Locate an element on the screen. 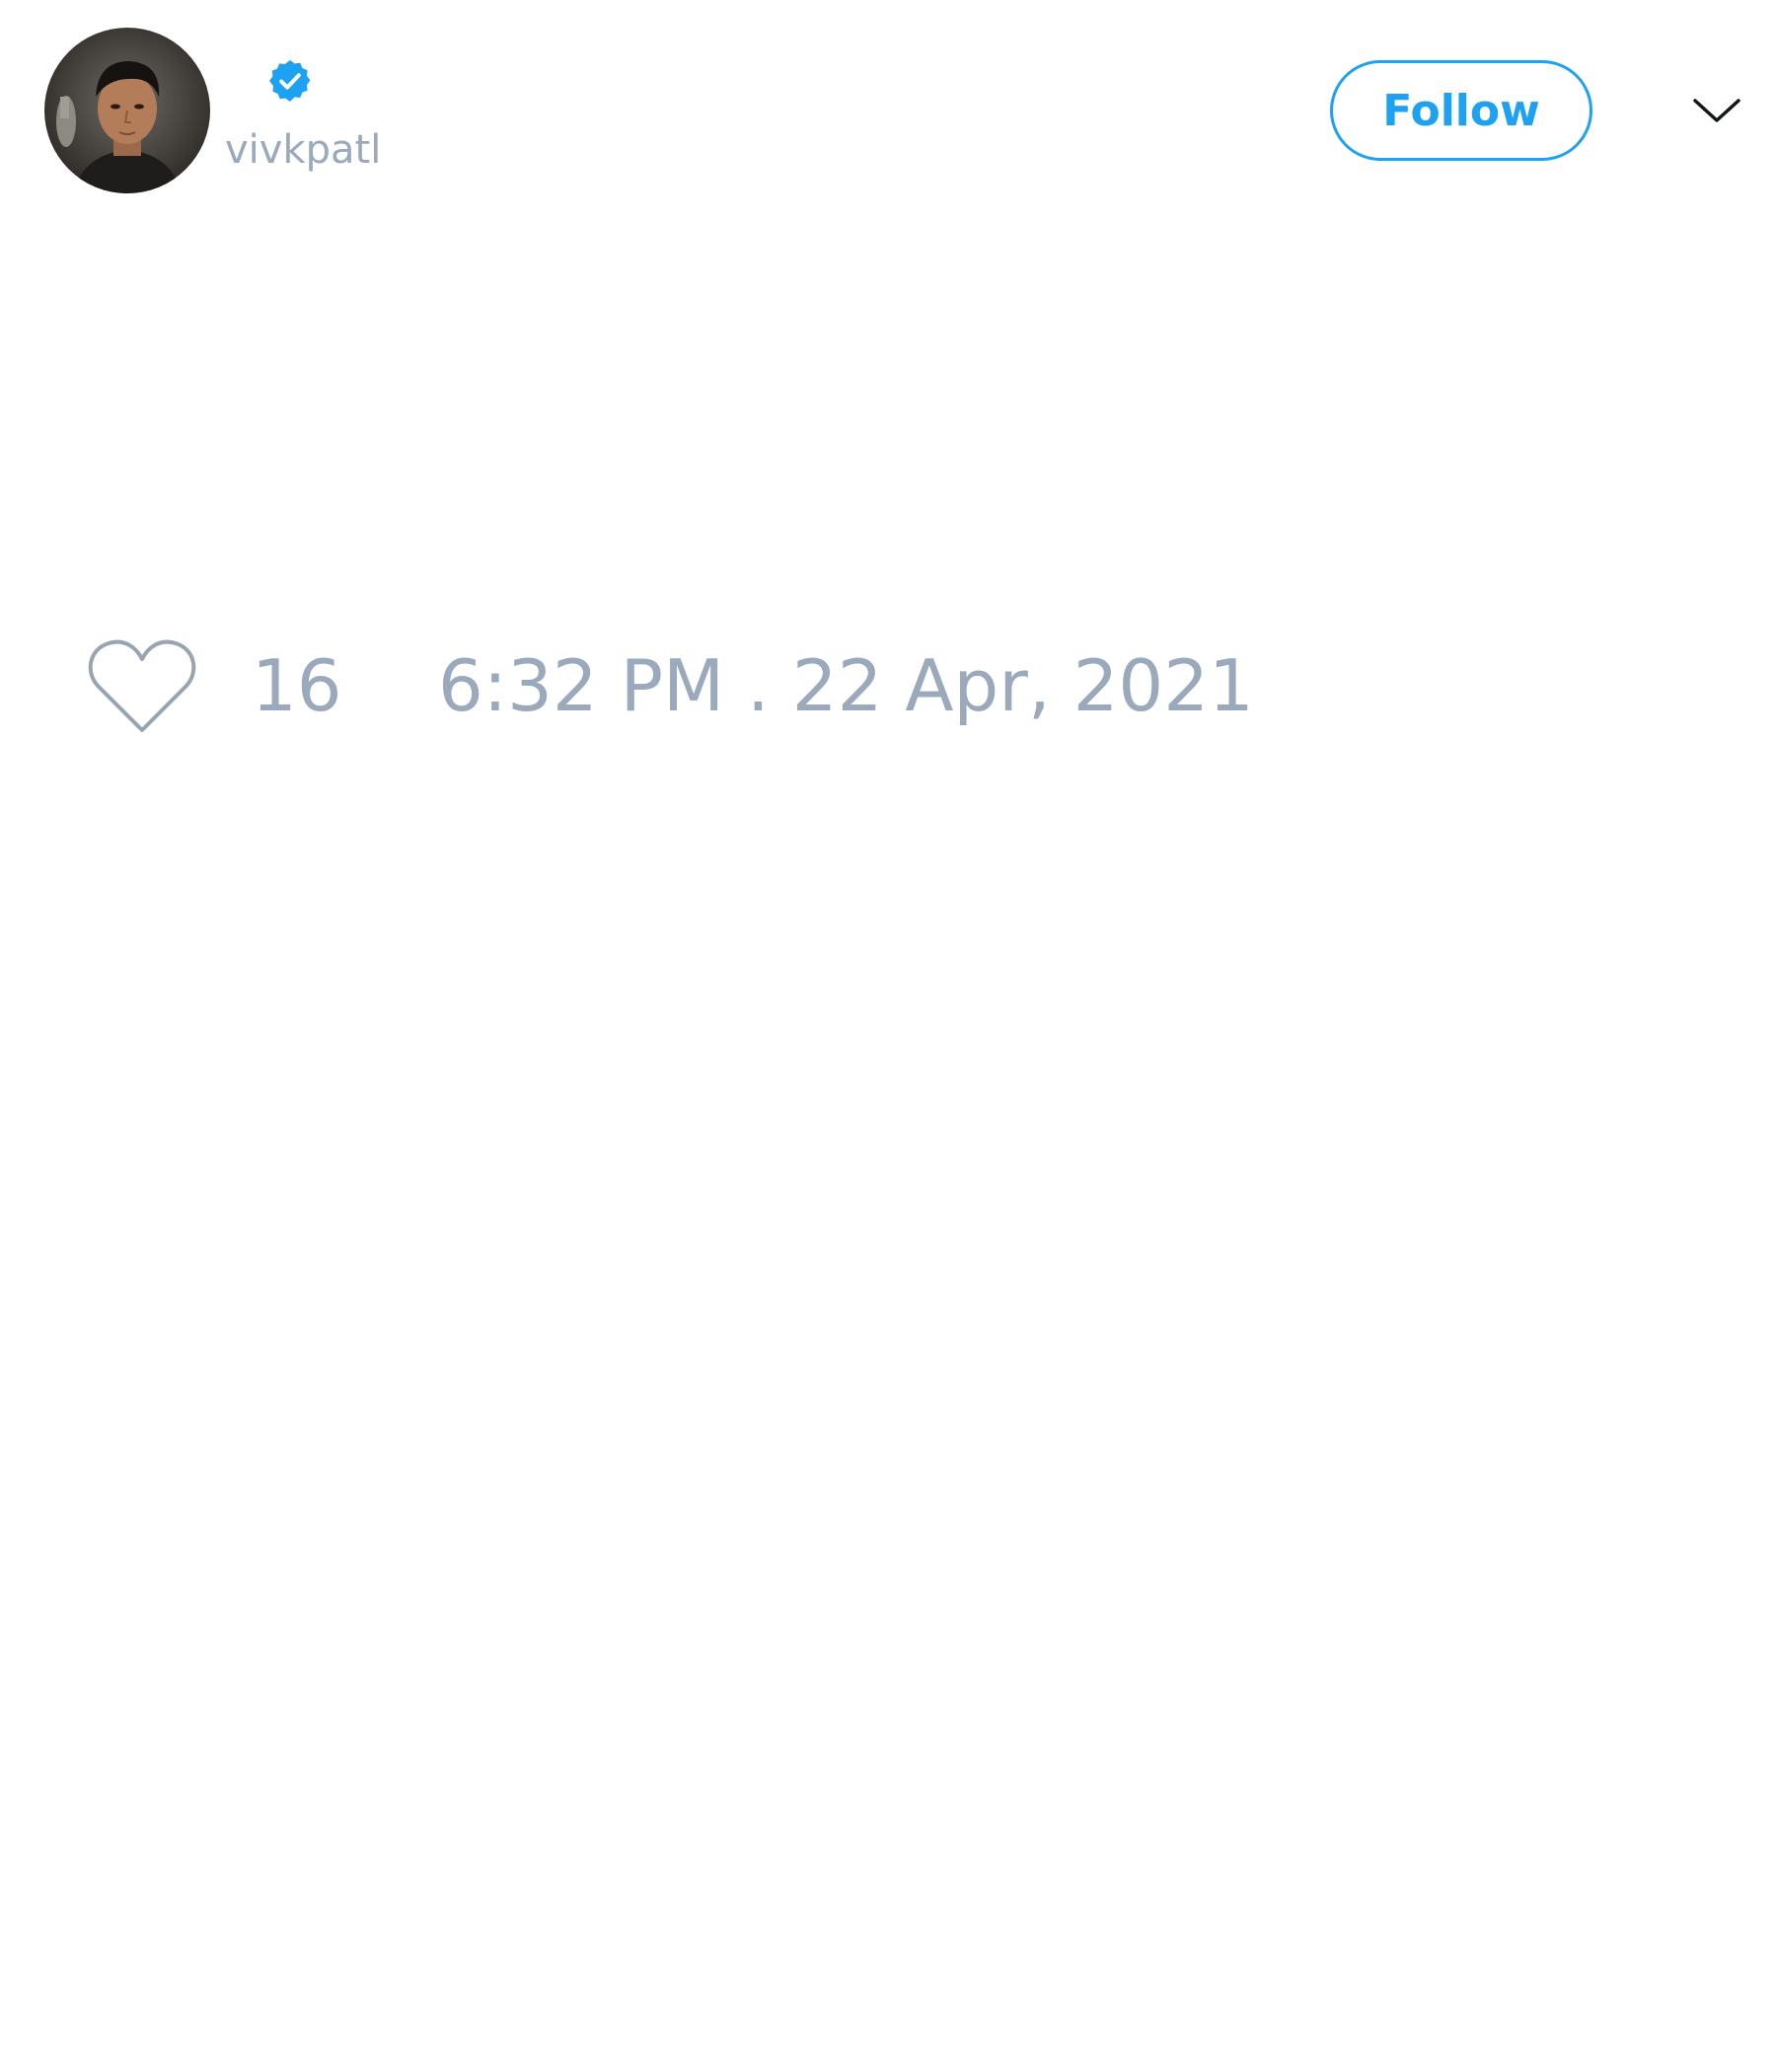 The width and height of the screenshot is (1776, 2072). avatar-image is located at coordinates (127, 111).